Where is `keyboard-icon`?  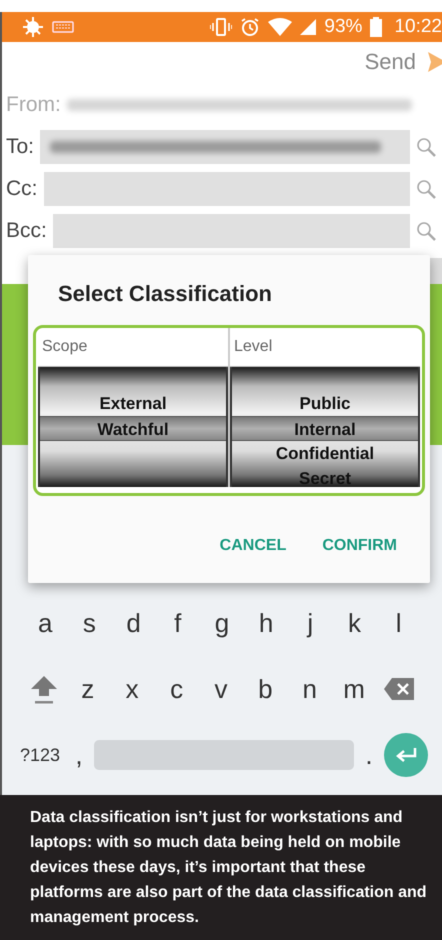
keyboard-icon is located at coordinates (63, 27).